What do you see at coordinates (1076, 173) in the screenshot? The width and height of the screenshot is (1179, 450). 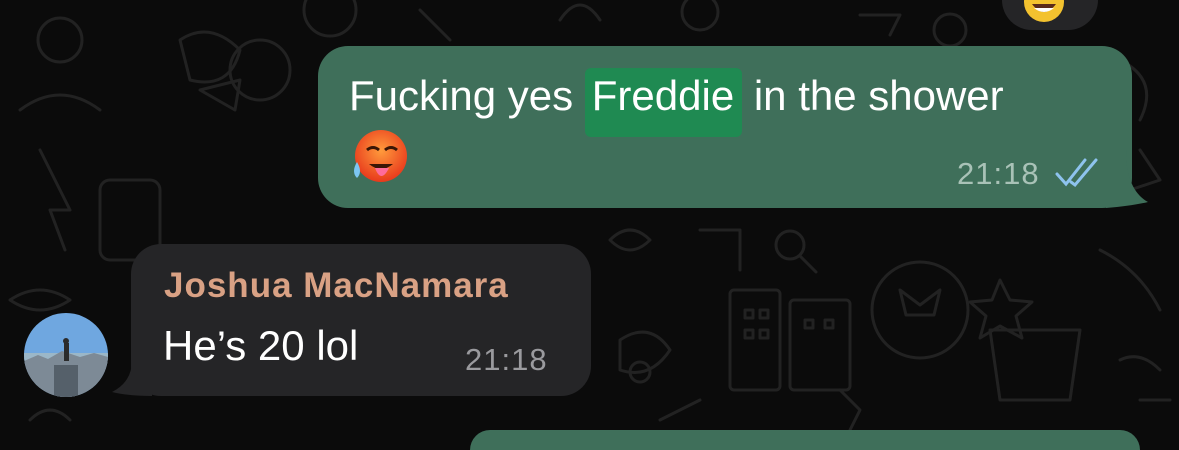 I see `read-receipt-icon` at bounding box center [1076, 173].